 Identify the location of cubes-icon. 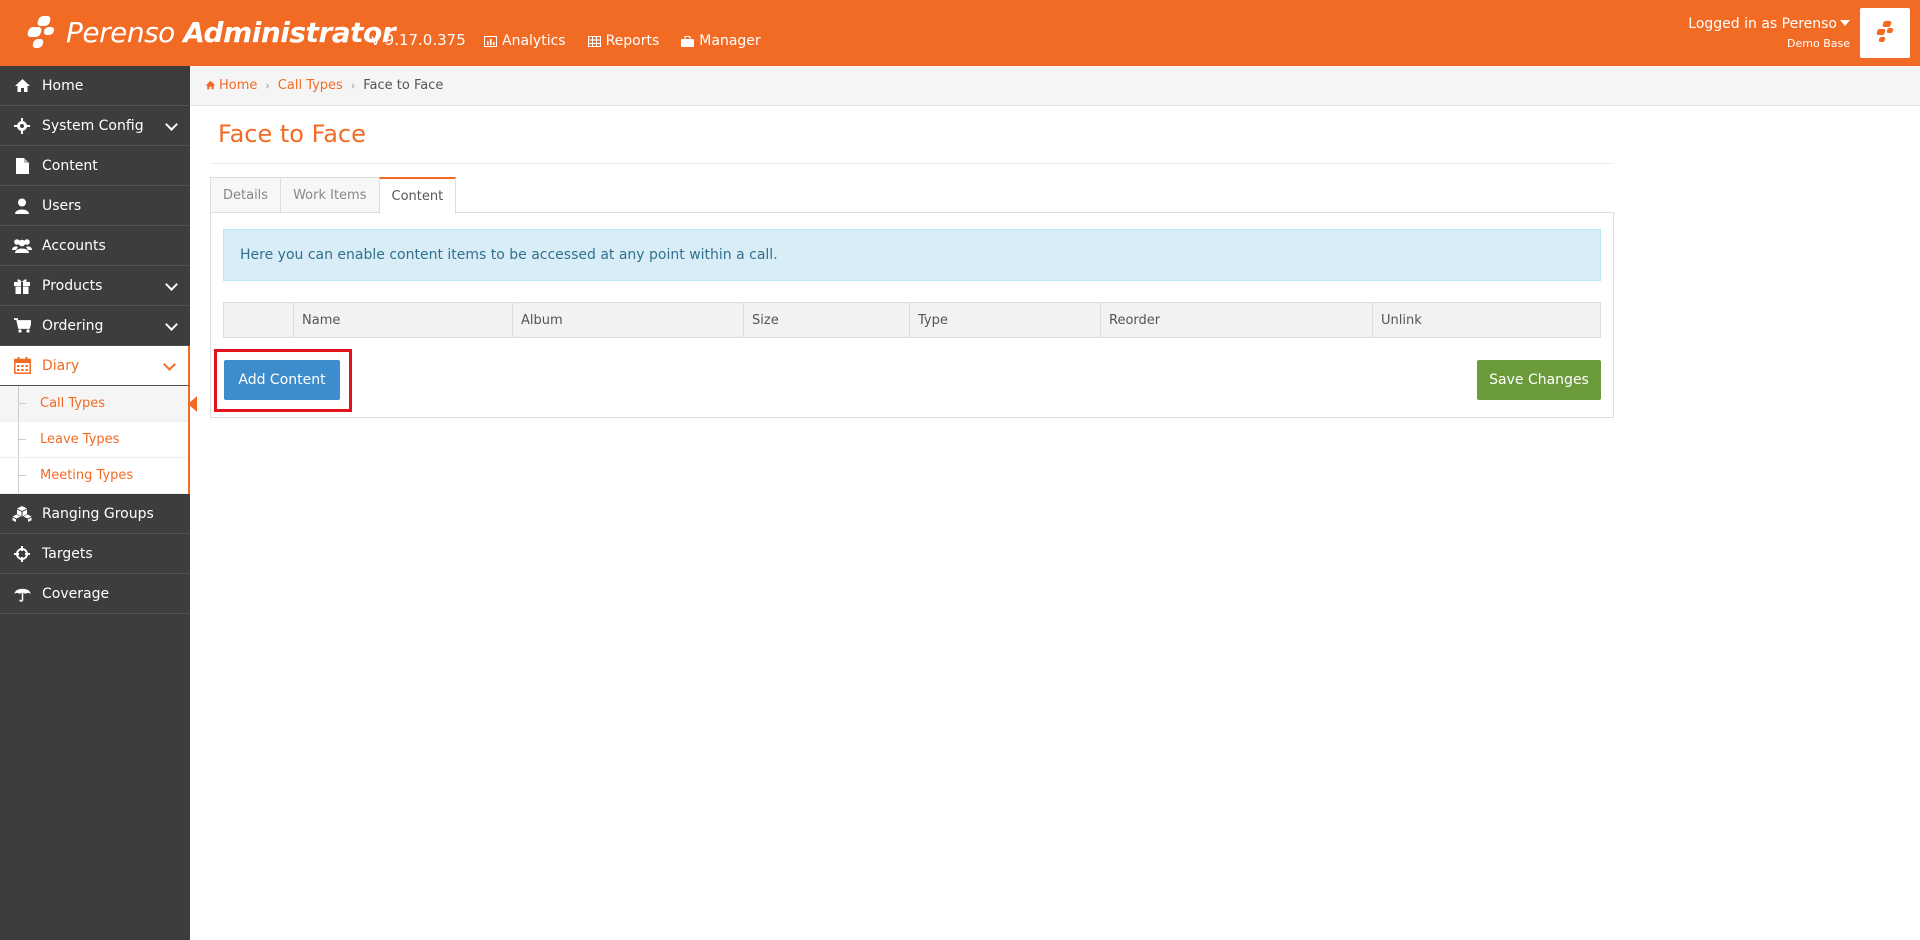
(22, 514).